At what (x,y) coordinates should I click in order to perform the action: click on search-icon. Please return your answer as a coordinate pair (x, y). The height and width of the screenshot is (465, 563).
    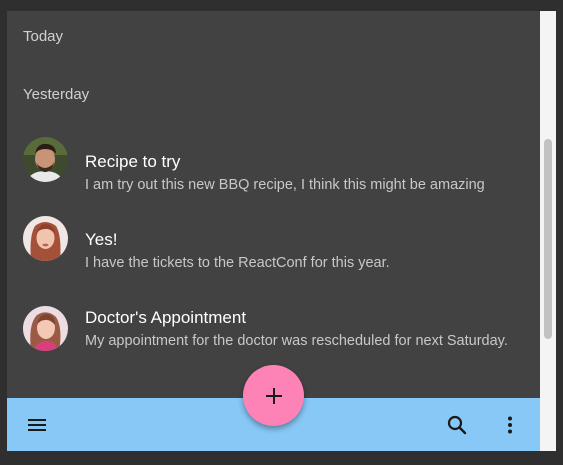
    Looking at the image, I should click on (457, 425).